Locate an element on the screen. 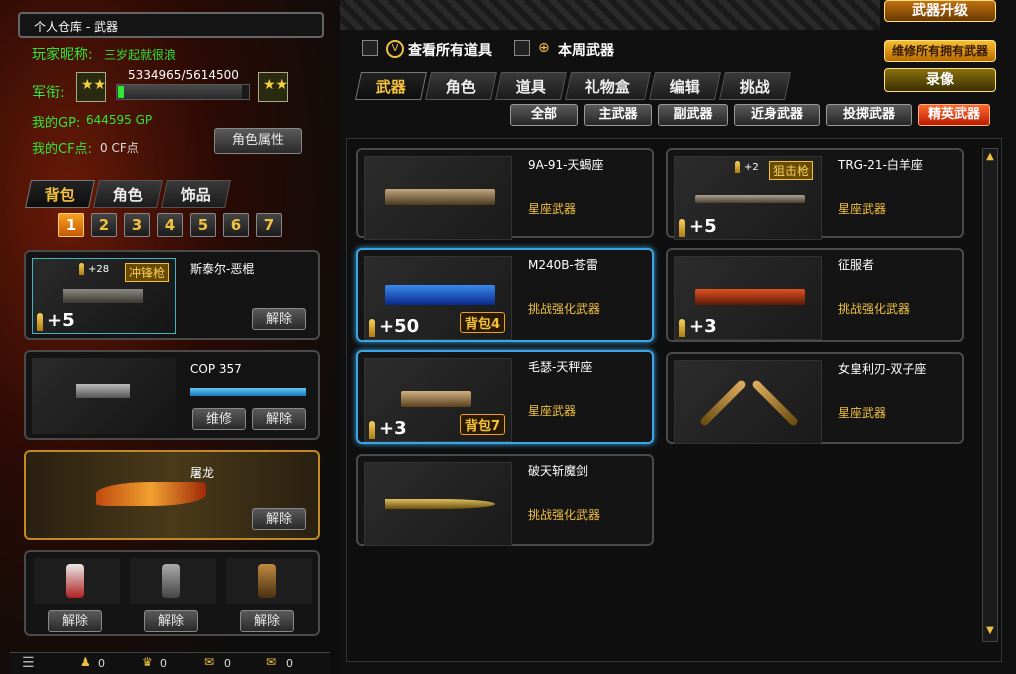  weapon-category: 挑战强化武器 is located at coordinates (874, 309).